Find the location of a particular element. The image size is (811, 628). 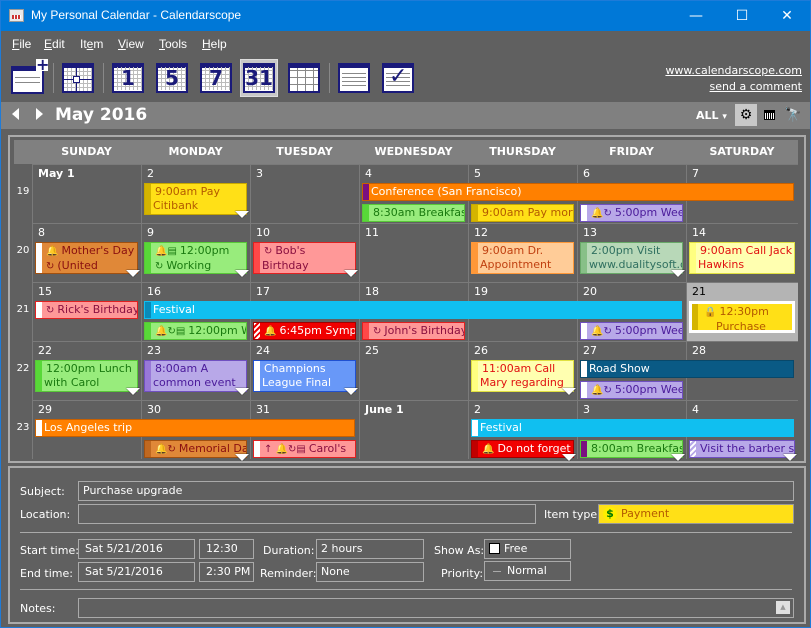

calendar-event: ↻ John's Birthday is located at coordinates (413, 331).